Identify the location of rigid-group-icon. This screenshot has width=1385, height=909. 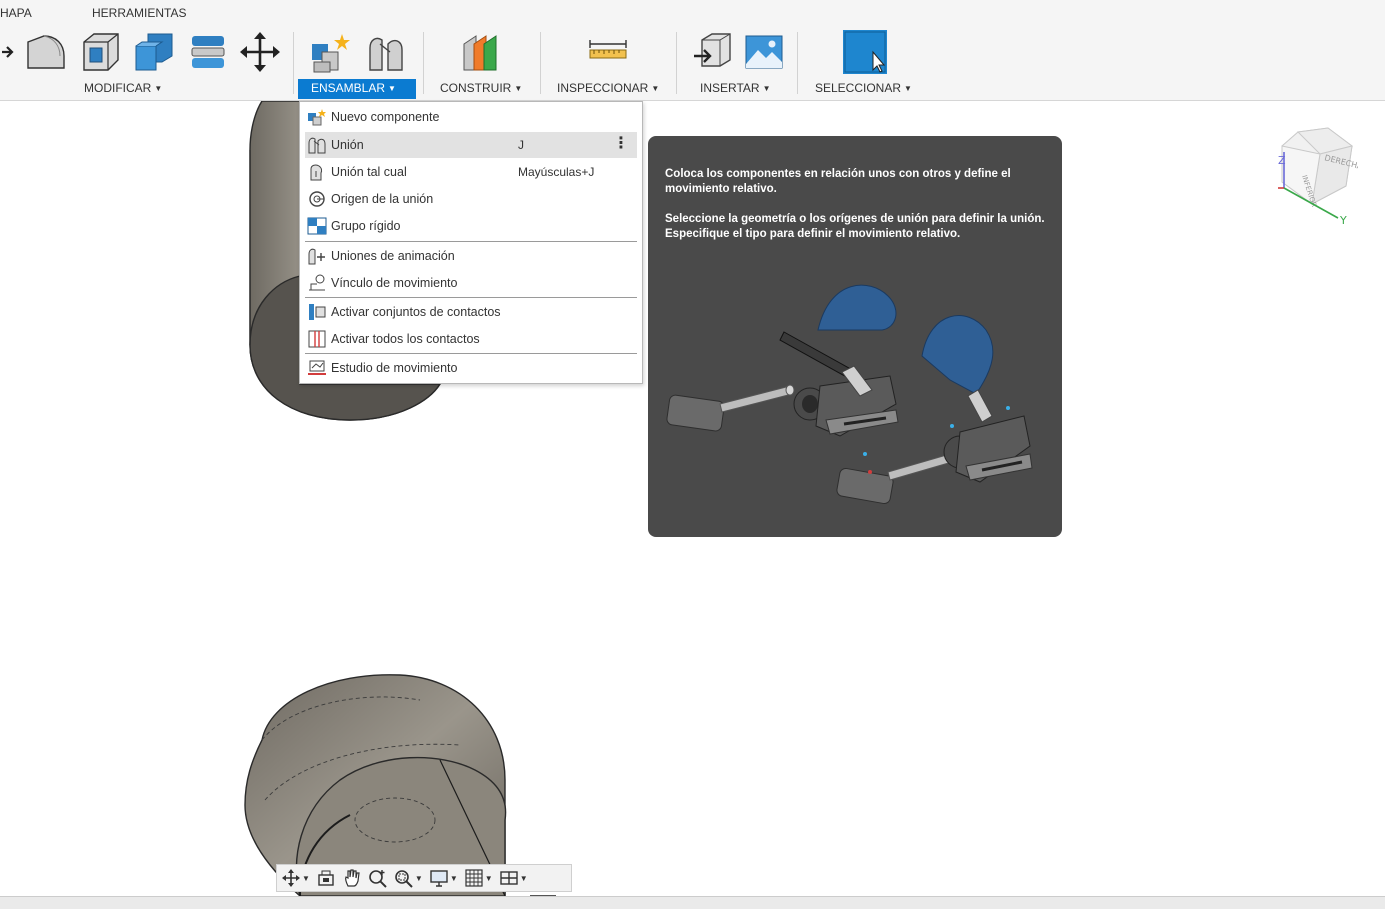
(317, 226).